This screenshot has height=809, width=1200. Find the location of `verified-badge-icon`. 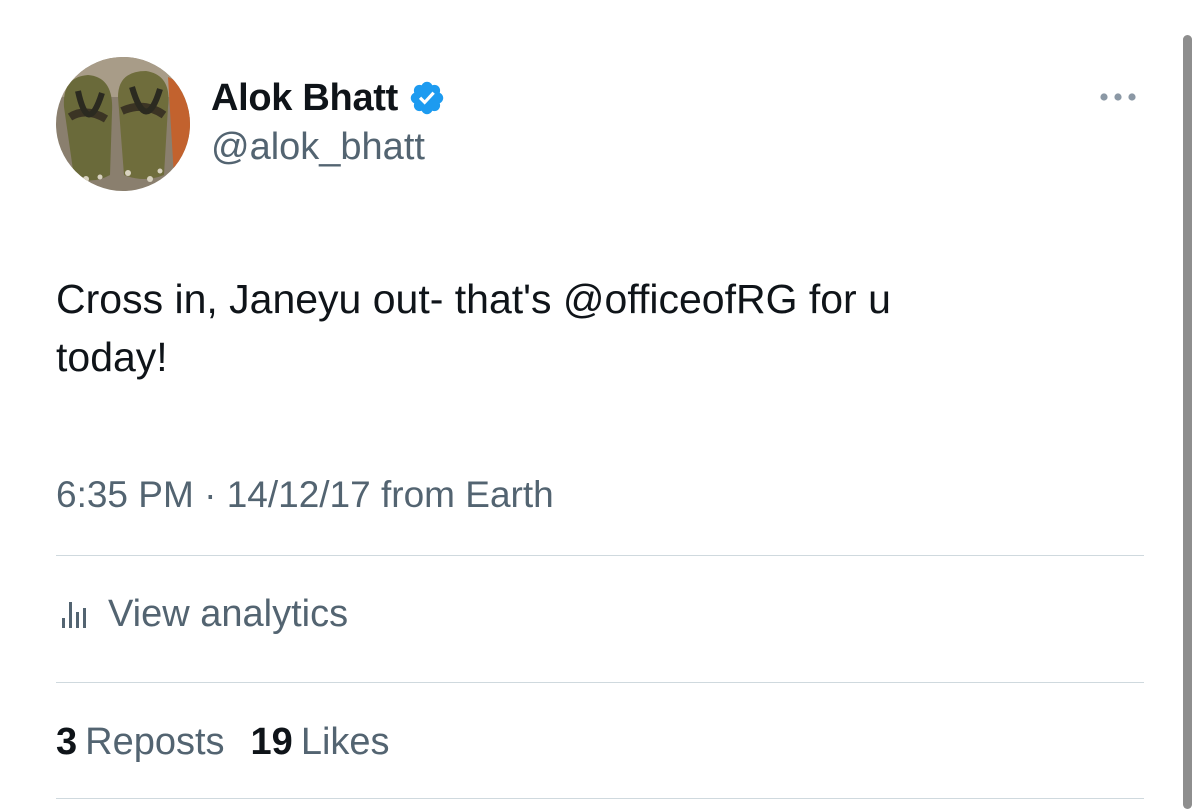

verified-badge-icon is located at coordinates (427, 98).